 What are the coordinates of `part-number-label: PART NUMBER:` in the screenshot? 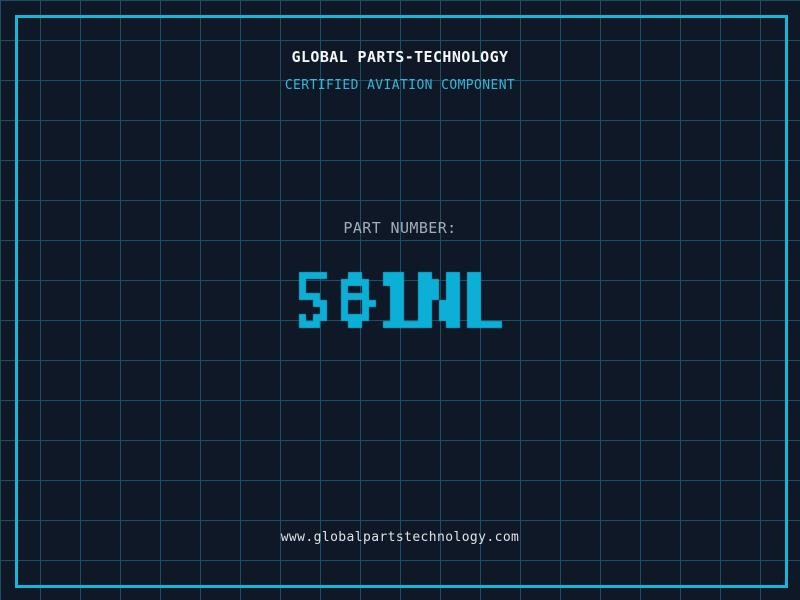 It's located at (400, 228).